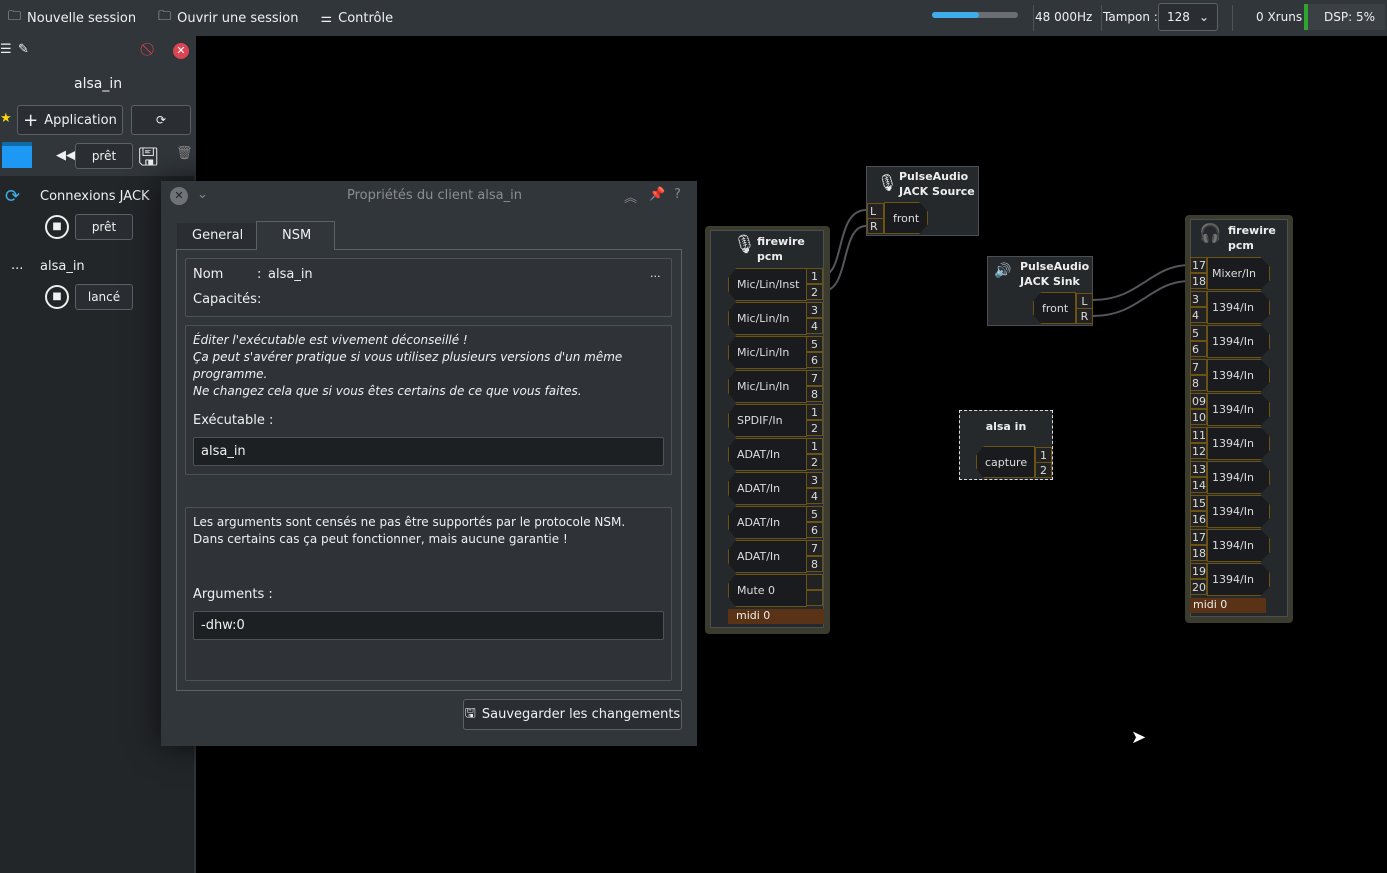  What do you see at coordinates (767, 420) in the screenshot?
I see `port-label: SPDIF/In` at bounding box center [767, 420].